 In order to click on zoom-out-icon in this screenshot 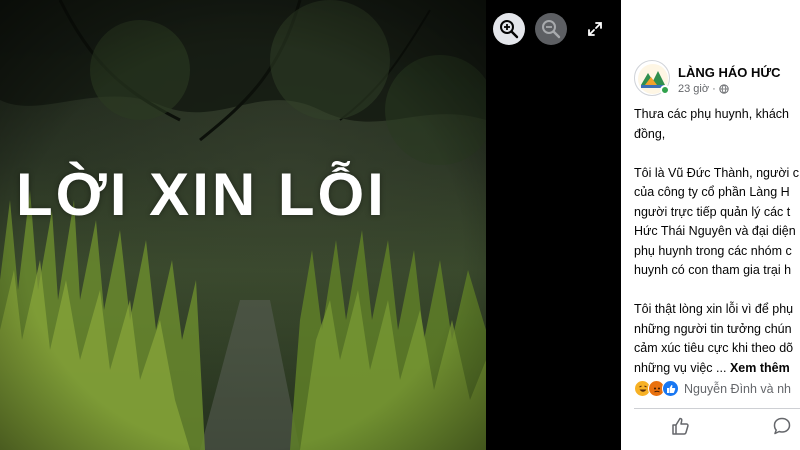, I will do `click(551, 29)`.